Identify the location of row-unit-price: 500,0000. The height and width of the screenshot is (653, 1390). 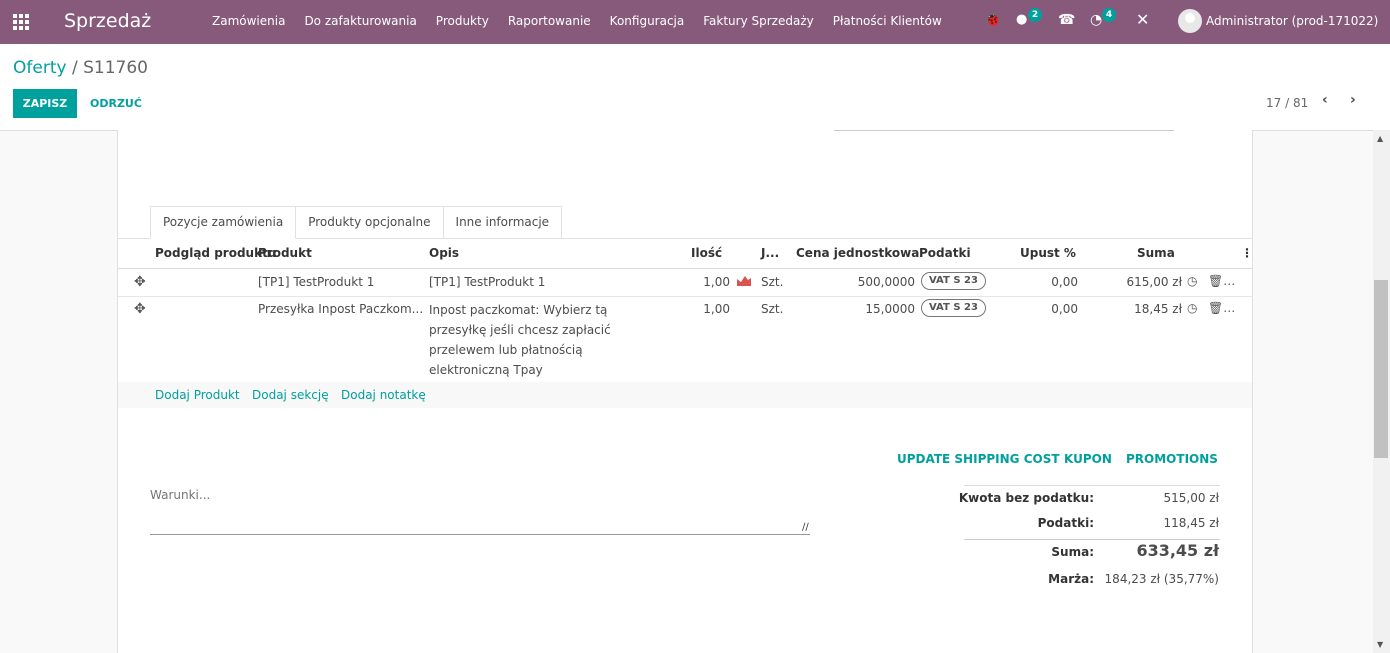
(886, 282).